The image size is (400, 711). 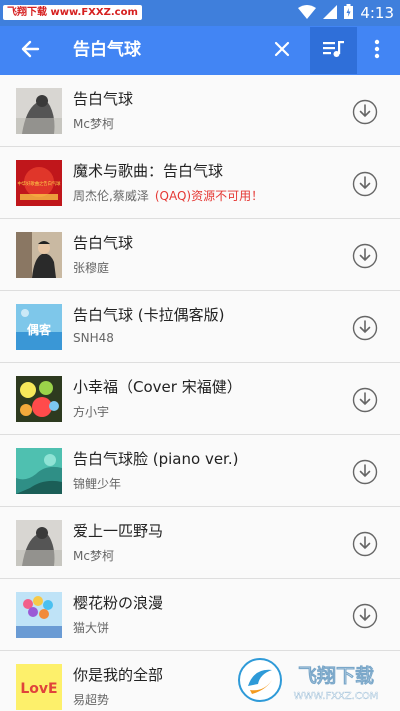 What do you see at coordinates (200, 13) in the screenshot?
I see `status-bar: 飞翔下载 www.FXXZ.com 4:13` at bounding box center [200, 13].